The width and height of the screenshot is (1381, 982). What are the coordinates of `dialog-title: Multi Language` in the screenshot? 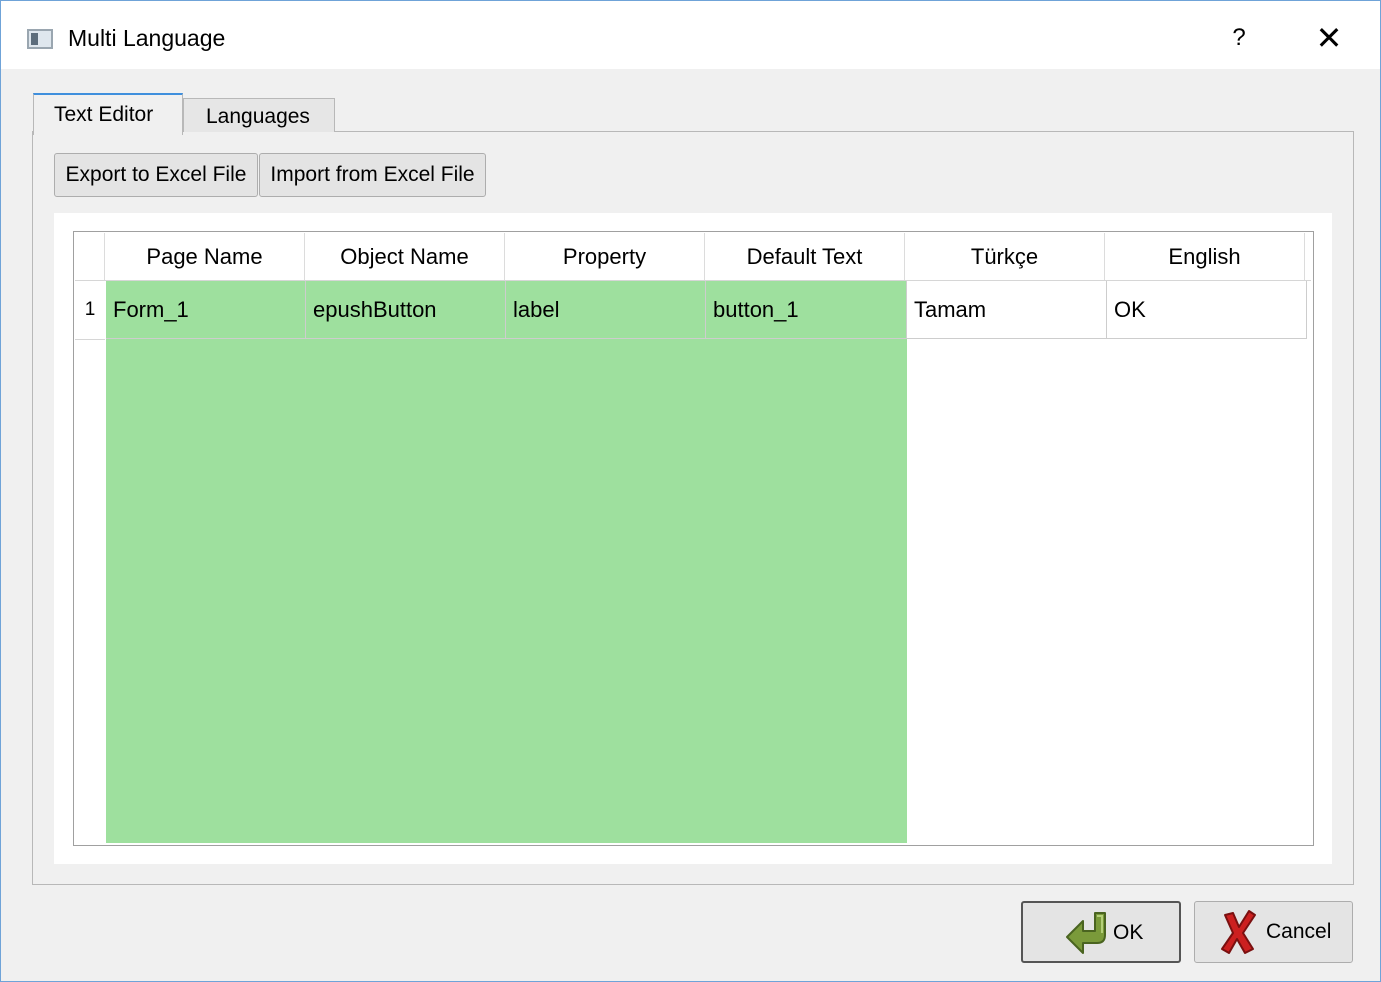 It's located at (147, 38).